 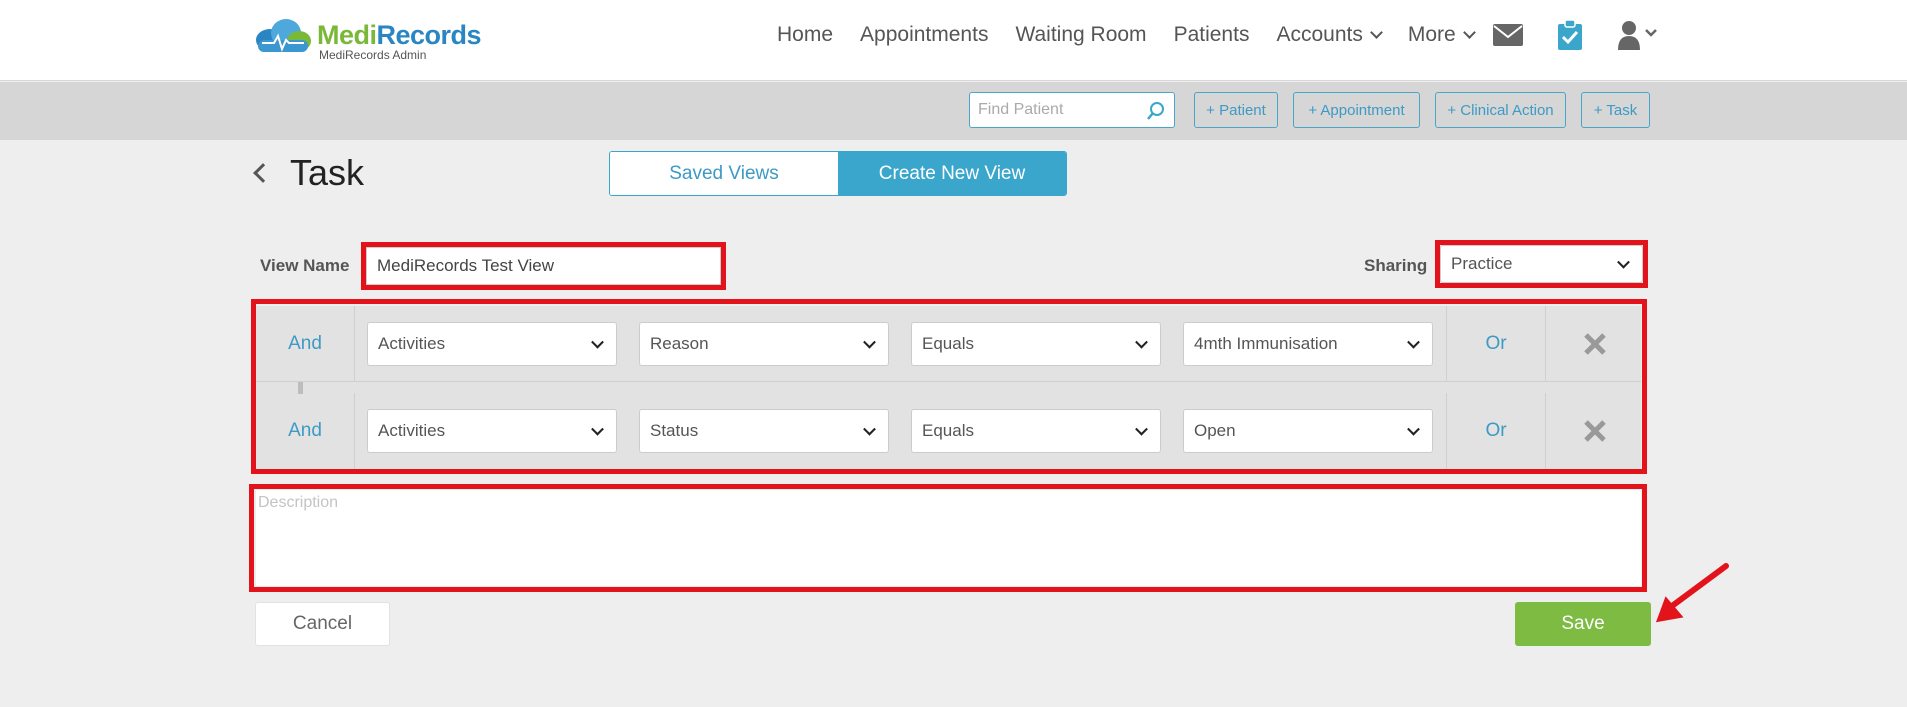 I want to click on clipboard-check-icon, so click(x=1570, y=35).